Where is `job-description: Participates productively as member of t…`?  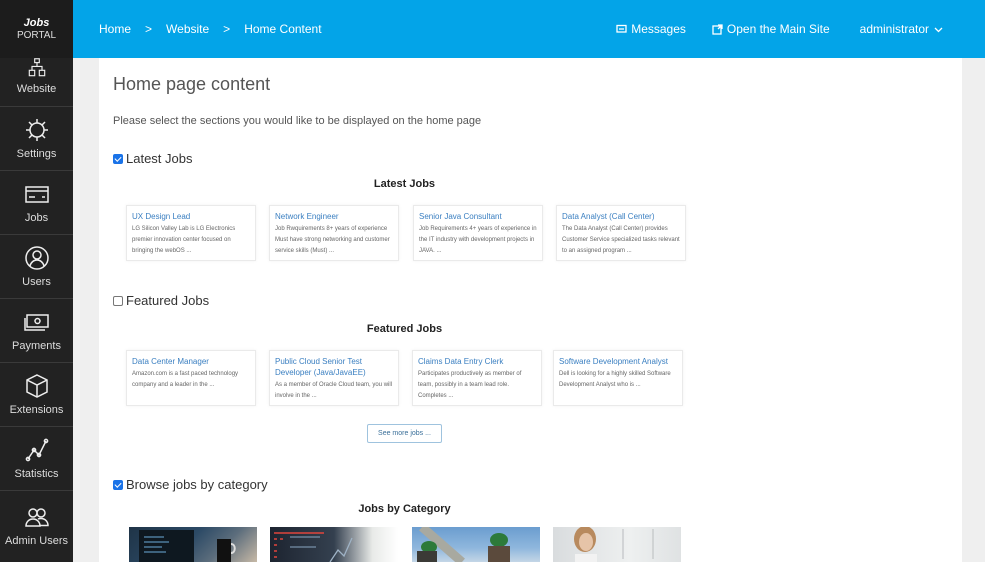 job-description: Participates productively as member of t… is located at coordinates (470, 385).